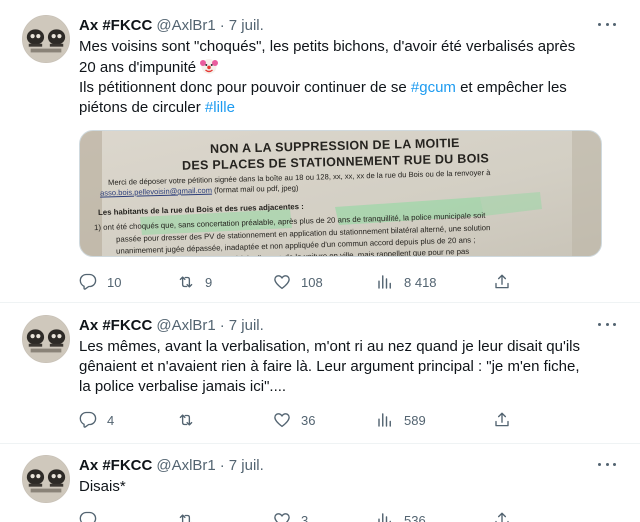  I want to click on hashtag-link: #gcum, so click(433, 87).